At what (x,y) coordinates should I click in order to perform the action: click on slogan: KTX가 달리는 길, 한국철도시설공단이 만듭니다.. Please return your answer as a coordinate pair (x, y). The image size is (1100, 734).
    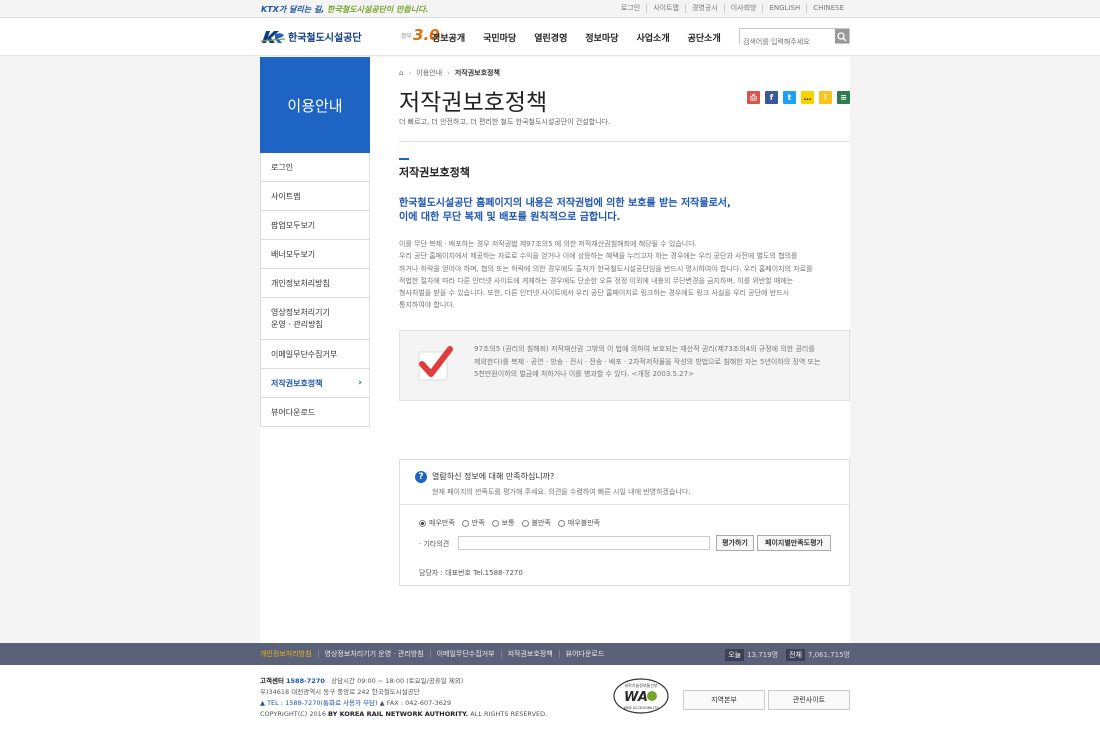
    Looking at the image, I should click on (345, 9).